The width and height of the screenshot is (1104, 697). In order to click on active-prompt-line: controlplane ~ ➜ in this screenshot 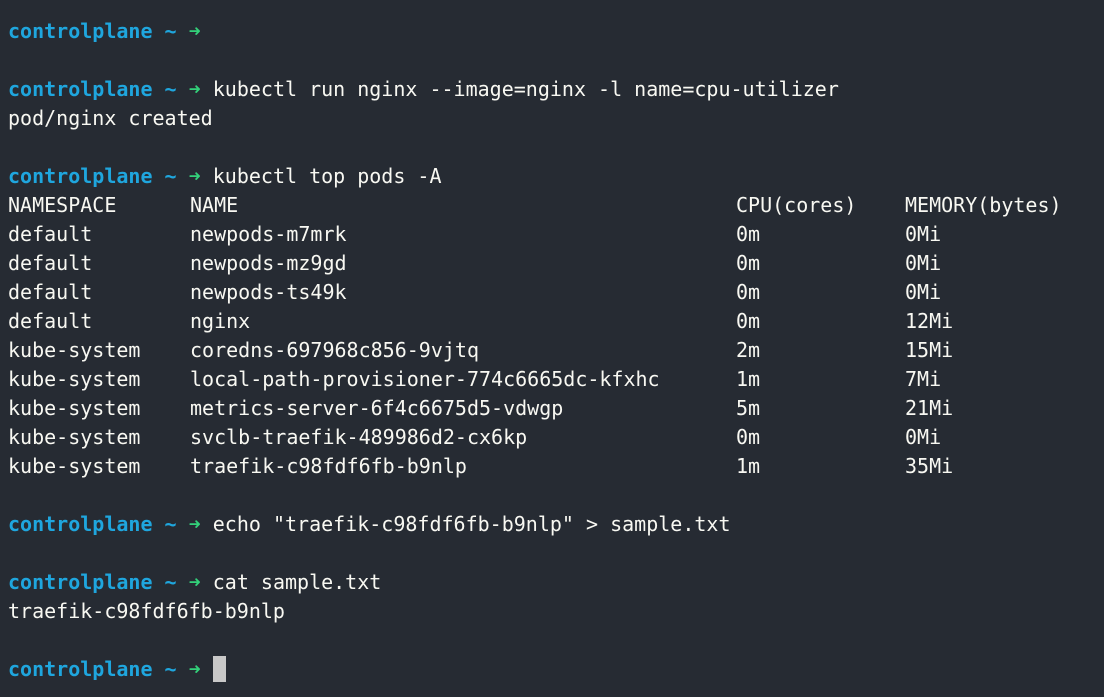, I will do `click(553, 669)`.